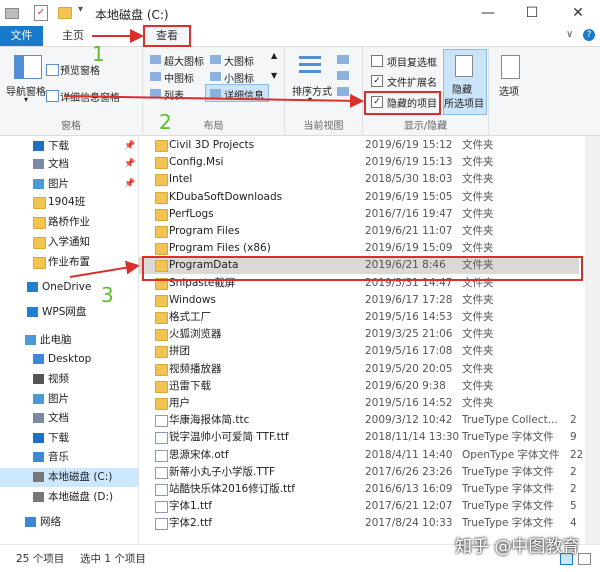 Image resolution: width=600 pixels, height=572 pixels. I want to click on arrow-to-hidden-items, so click(213, 100).